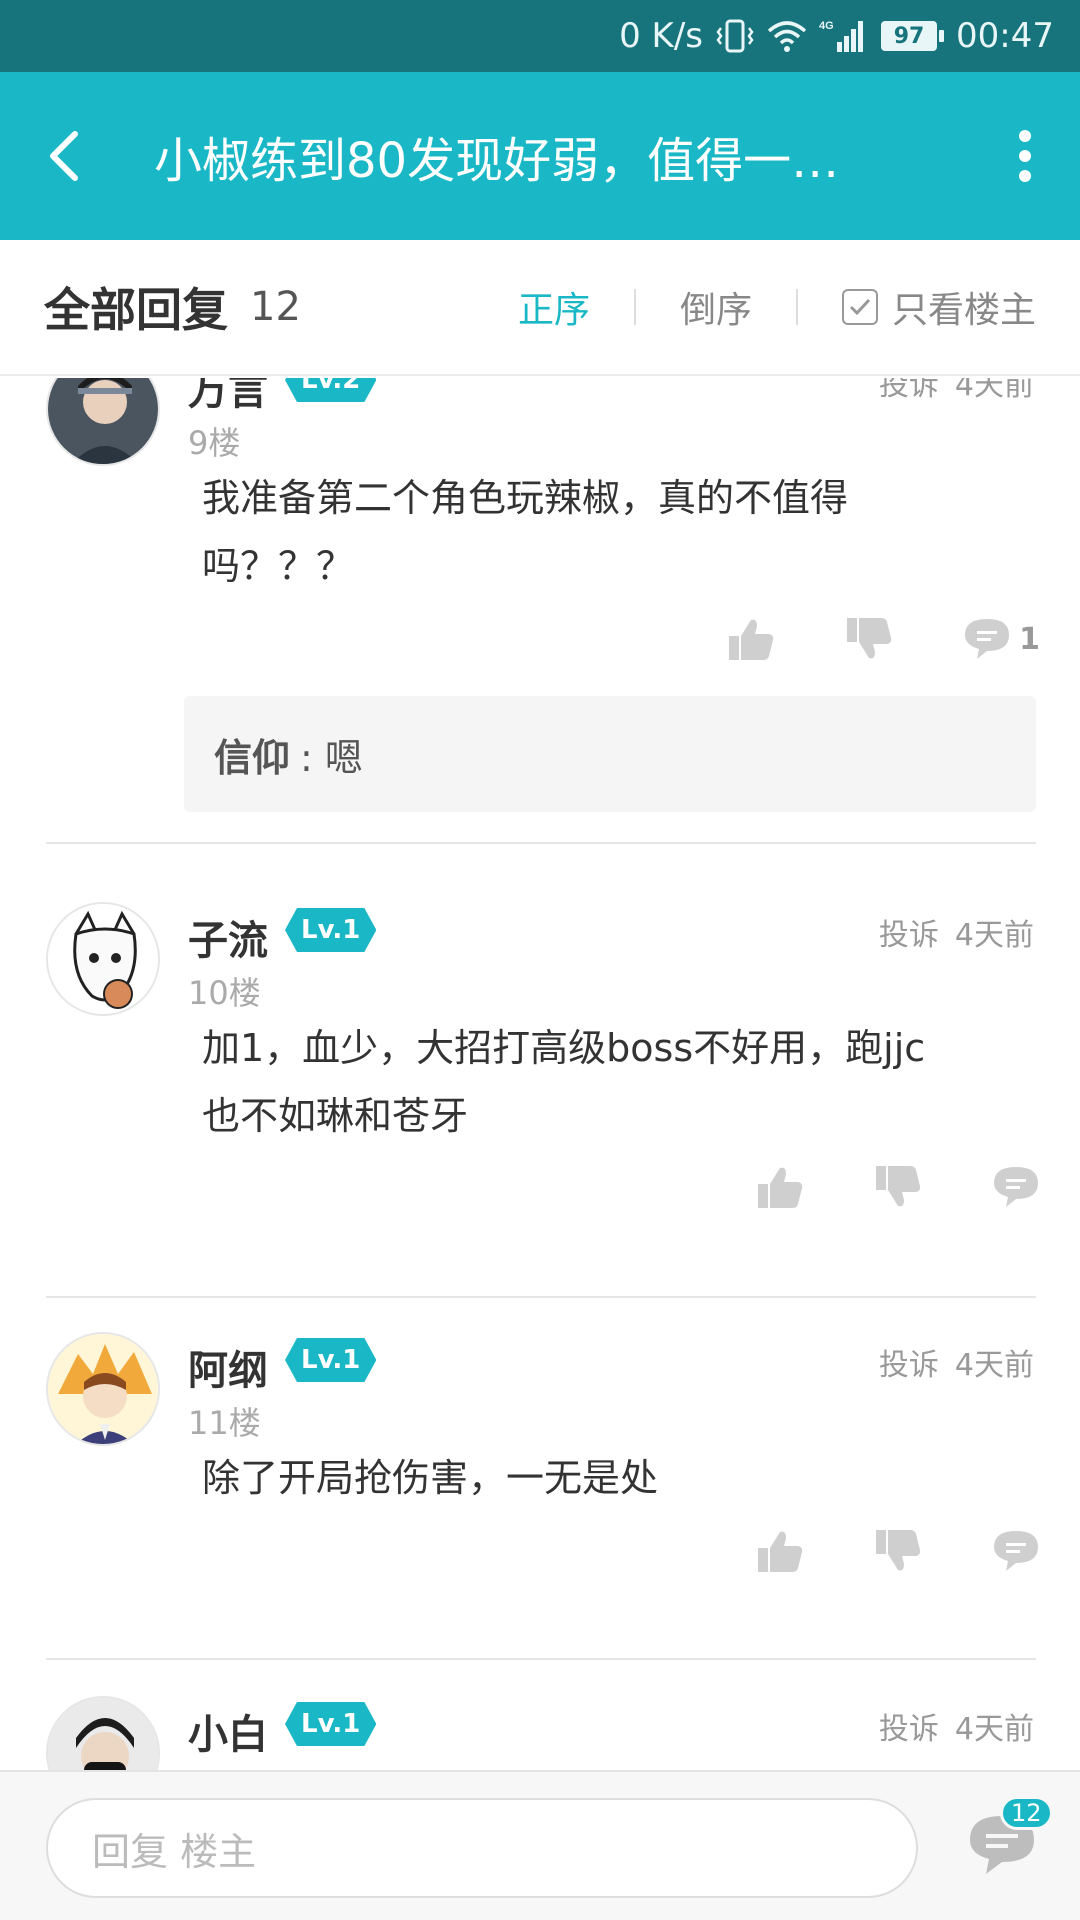  I want to click on floor-number: 12楼, so click(224, 1766).